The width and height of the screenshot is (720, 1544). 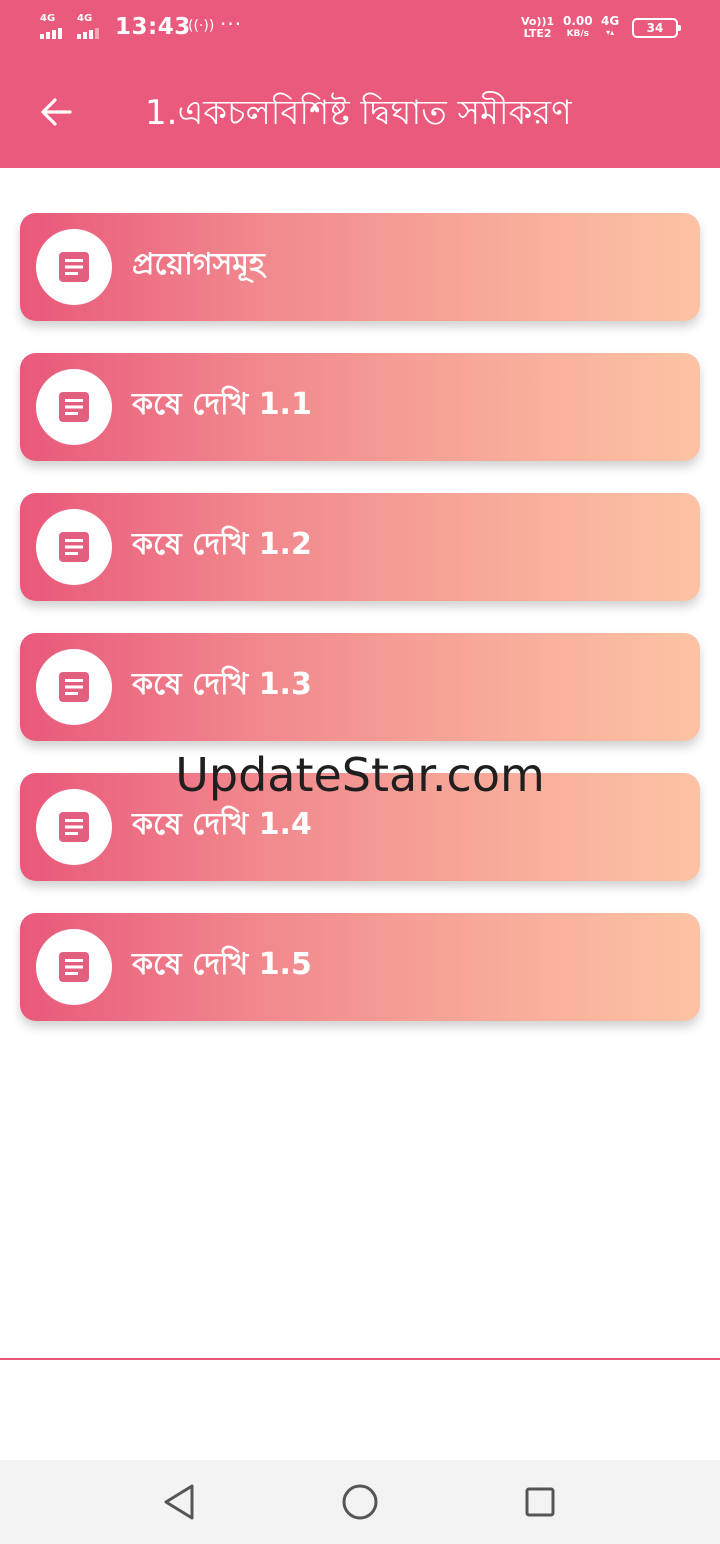 What do you see at coordinates (578, 21) in the screenshot?
I see `speed-value: 0.00` at bounding box center [578, 21].